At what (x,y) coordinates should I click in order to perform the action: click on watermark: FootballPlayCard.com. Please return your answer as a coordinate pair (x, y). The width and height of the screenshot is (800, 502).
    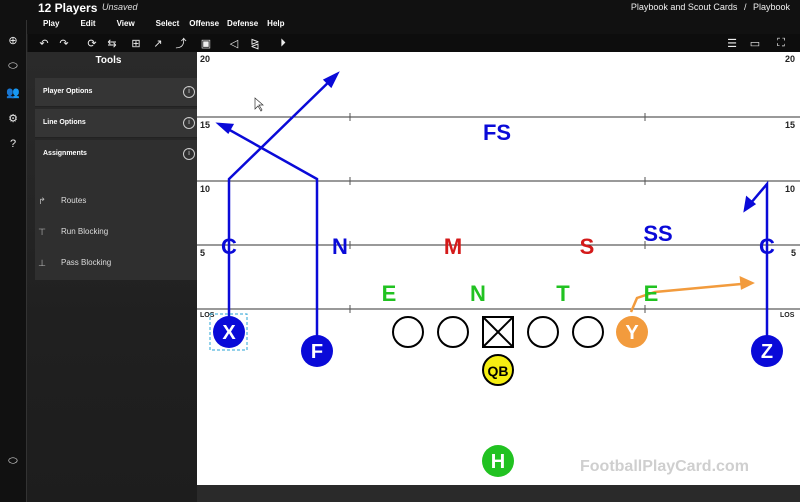
    Looking at the image, I should click on (664, 466).